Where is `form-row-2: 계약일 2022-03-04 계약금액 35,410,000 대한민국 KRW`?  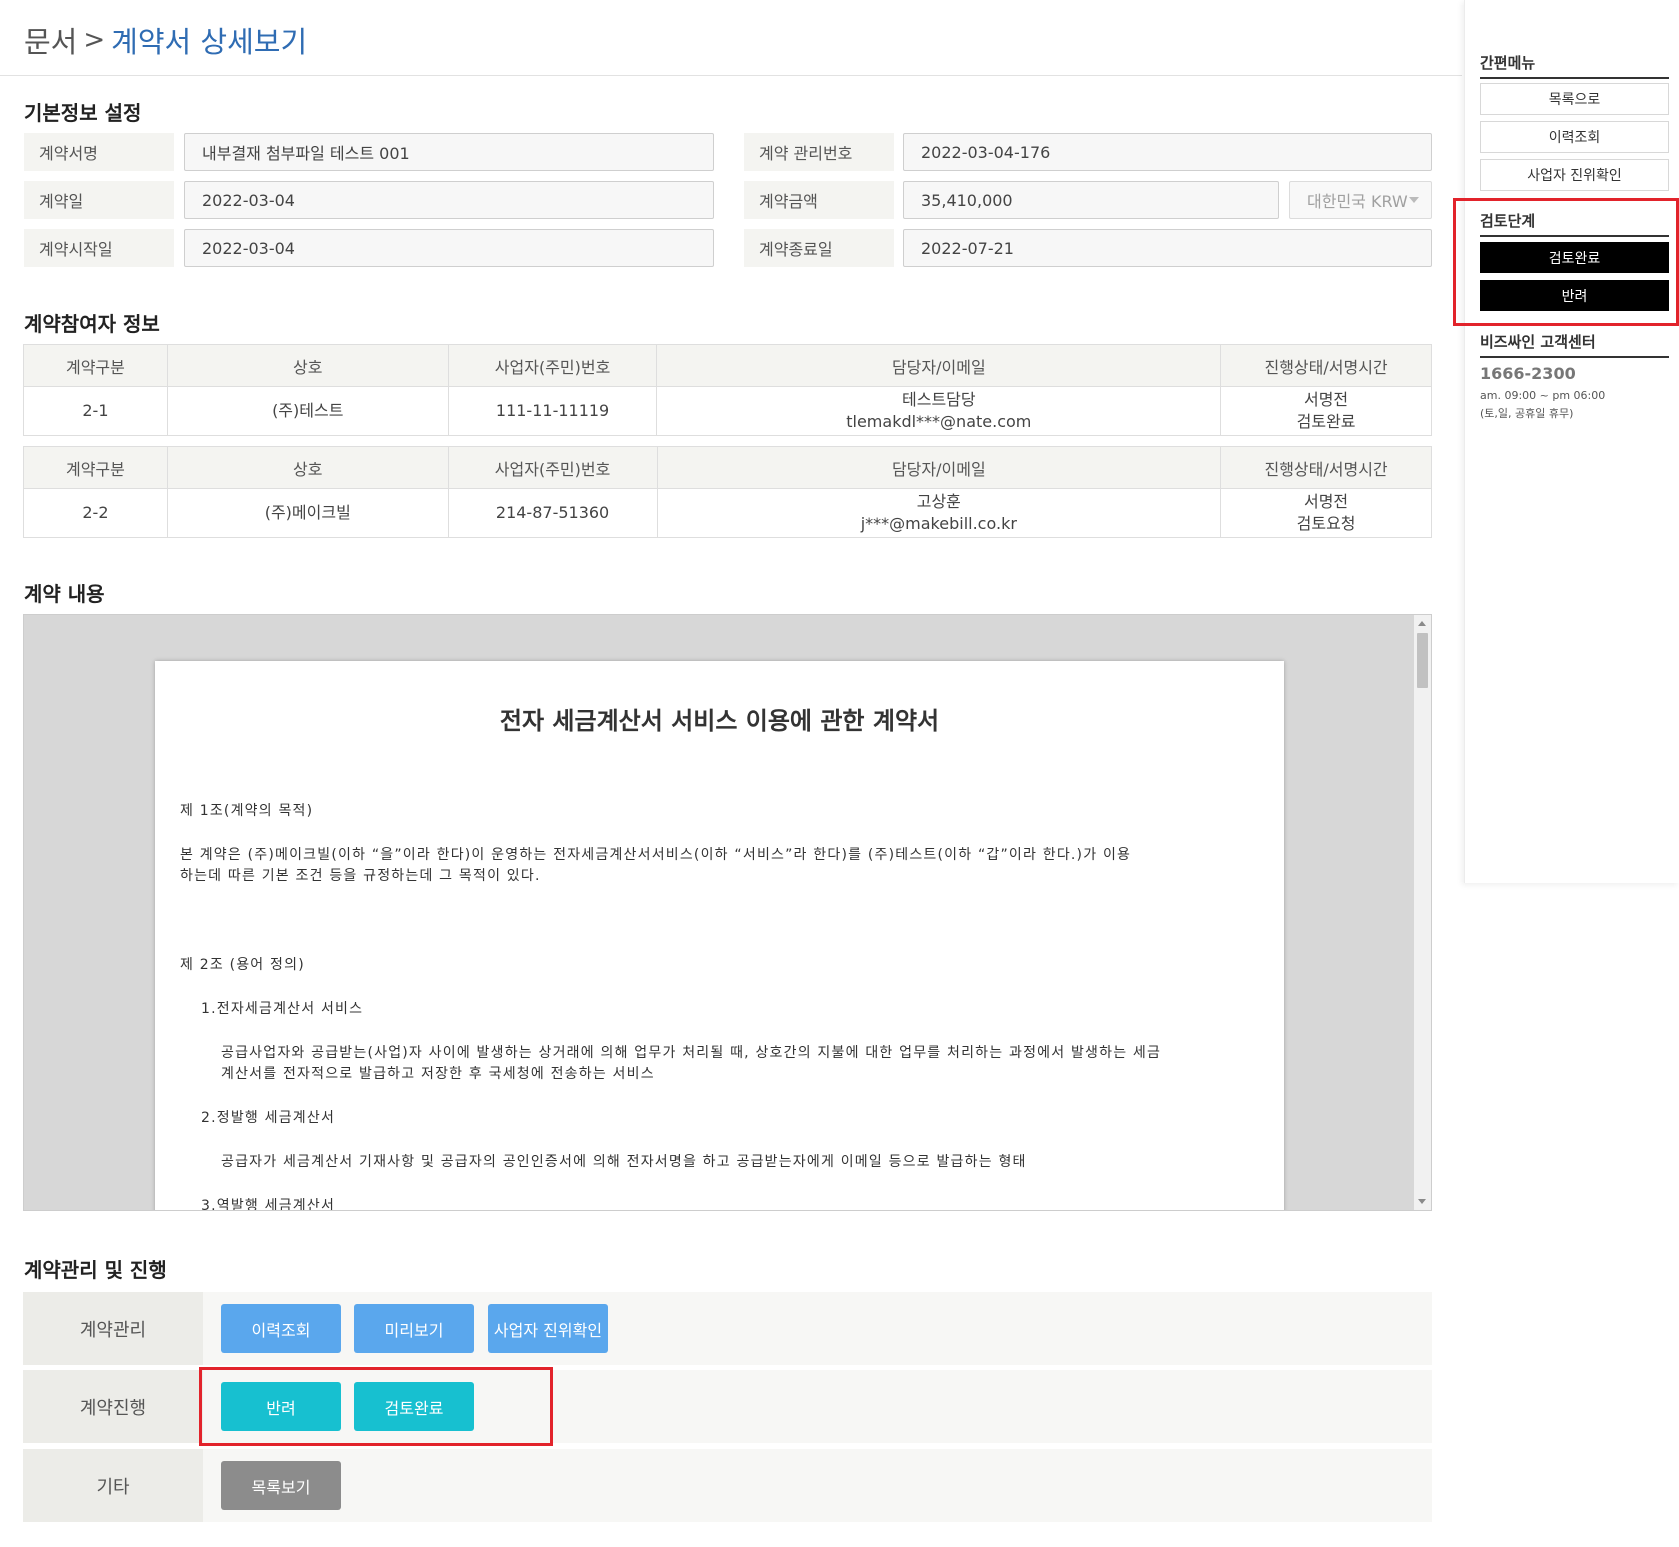
form-row-2: 계약일 2022-03-04 계약금액 35,410,000 대한민국 KRW is located at coordinates (728, 200).